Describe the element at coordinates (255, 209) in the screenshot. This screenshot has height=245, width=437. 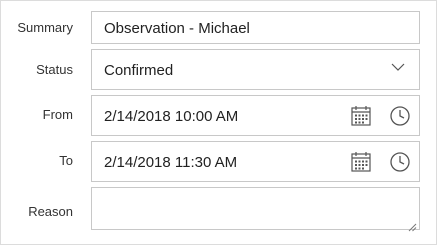
I see `reason-textarea` at that location.